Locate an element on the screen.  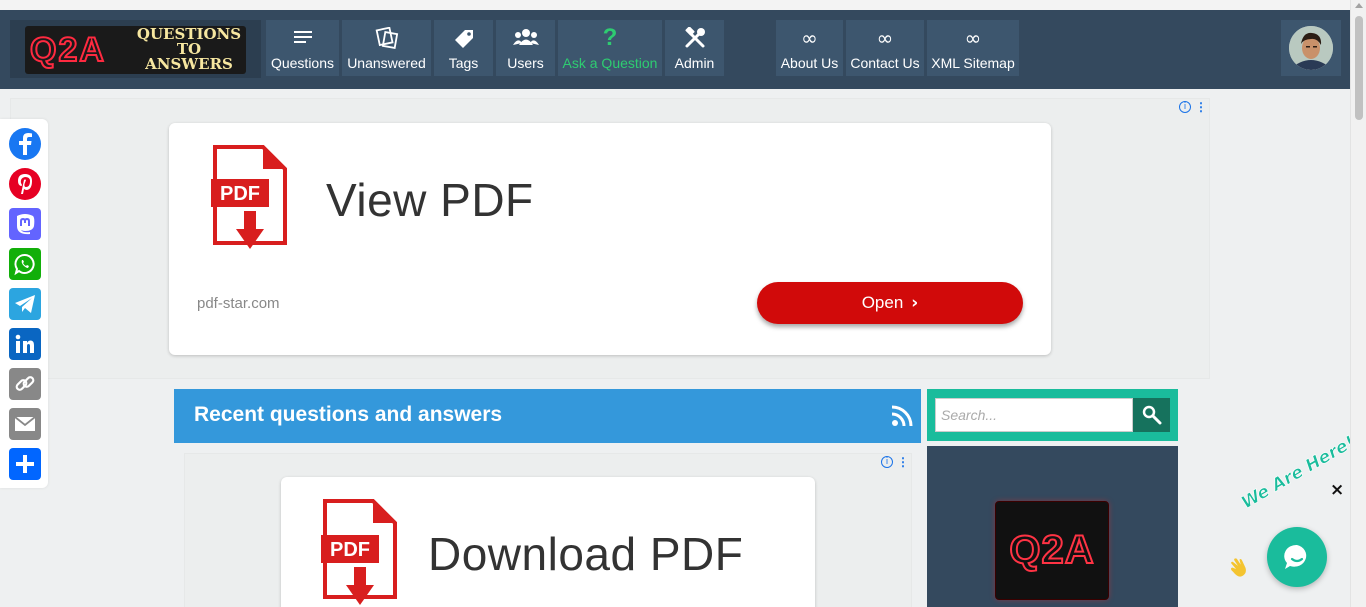
list-icon is located at coordinates (302, 38).